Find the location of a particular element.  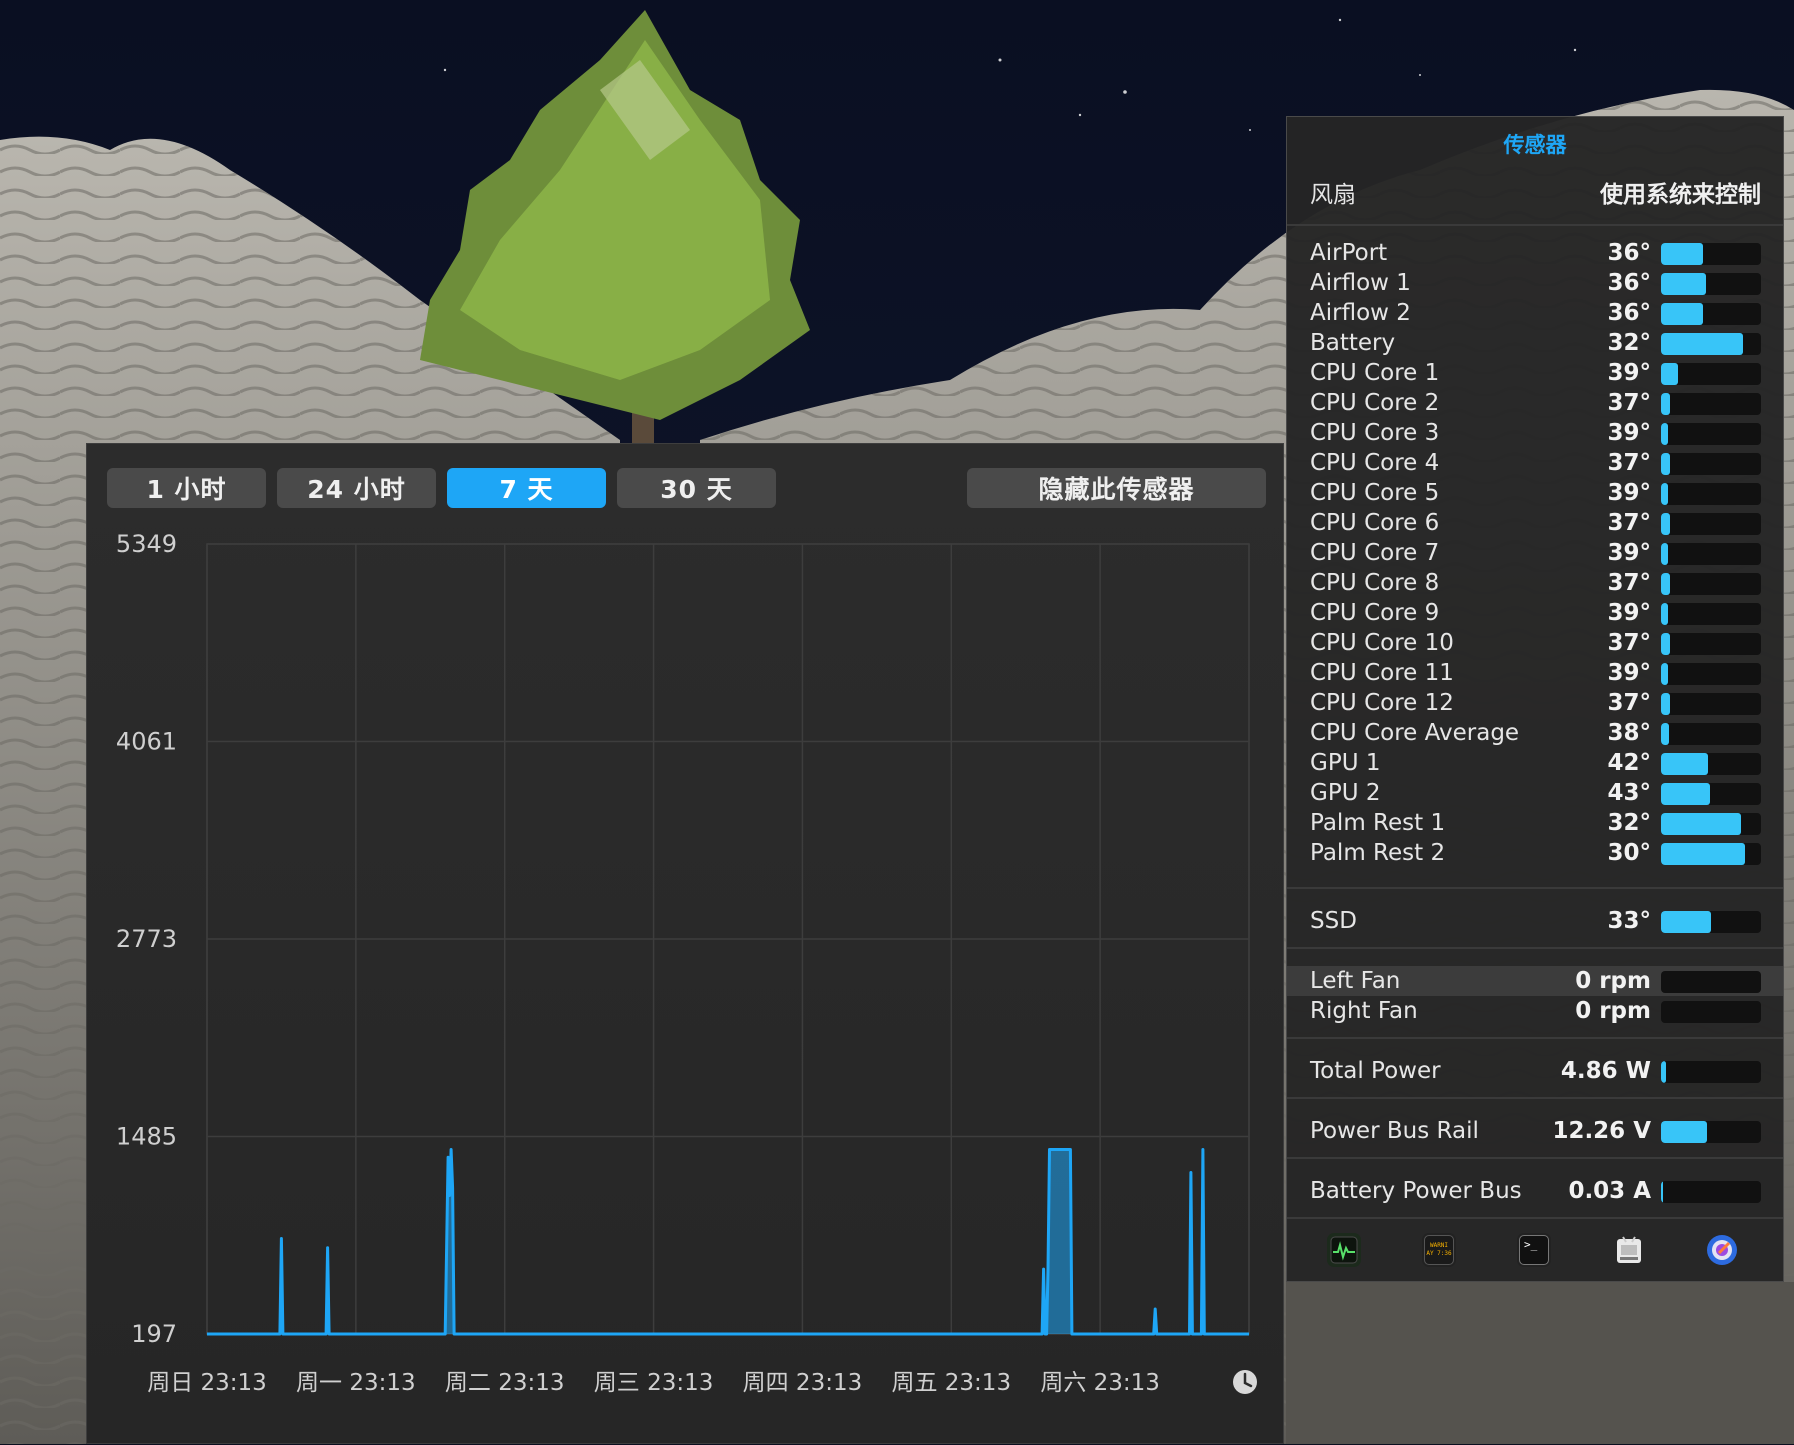

temperature-row: Palm Rest 1 32° is located at coordinates (1535, 823).